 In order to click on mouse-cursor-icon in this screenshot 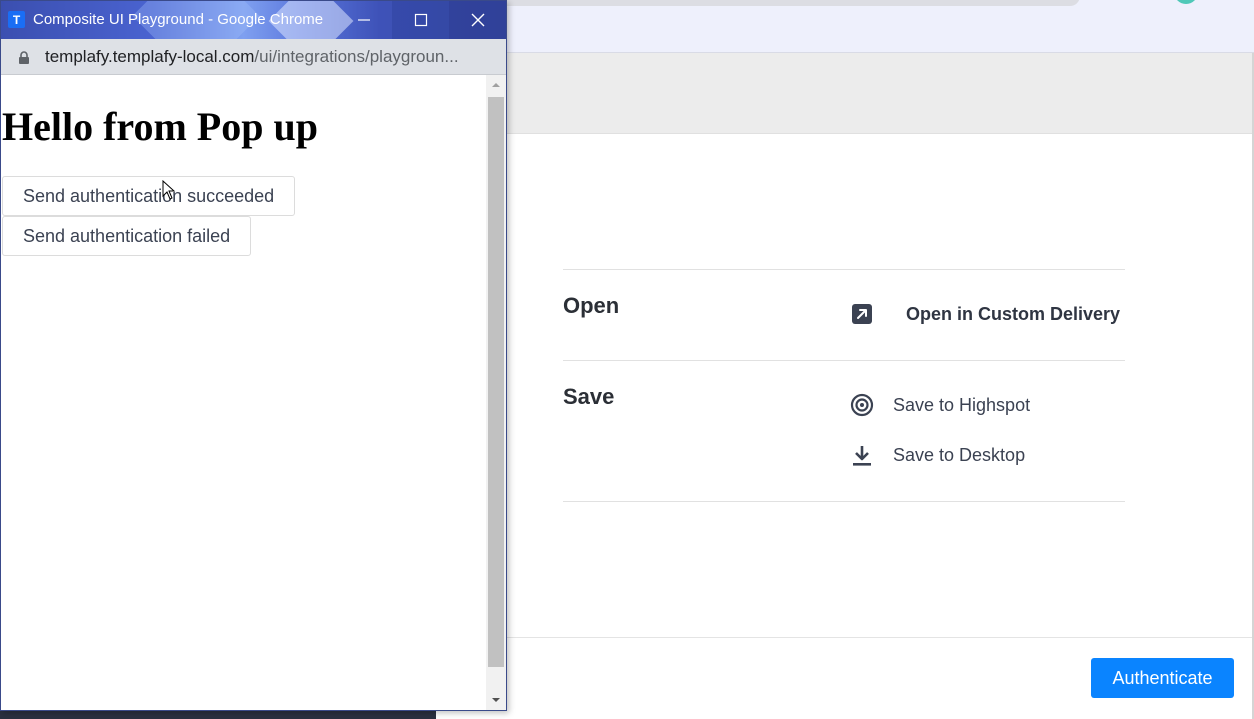, I will do `click(169, 190)`.